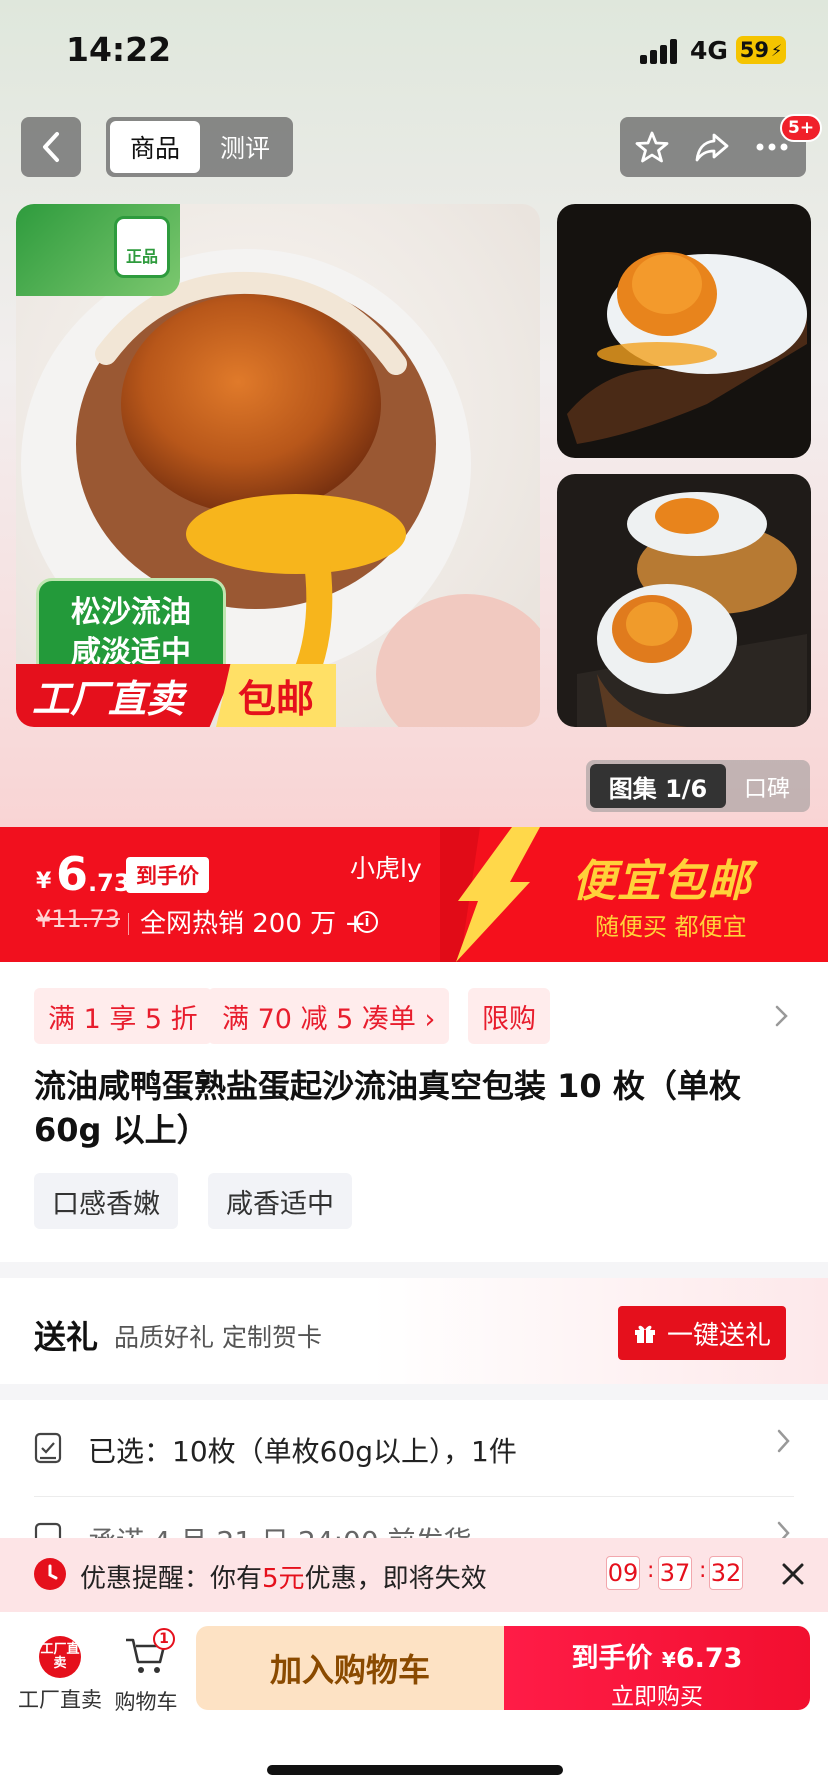  What do you see at coordinates (801, 128) in the screenshot?
I see `message-badge: 5+` at bounding box center [801, 128].